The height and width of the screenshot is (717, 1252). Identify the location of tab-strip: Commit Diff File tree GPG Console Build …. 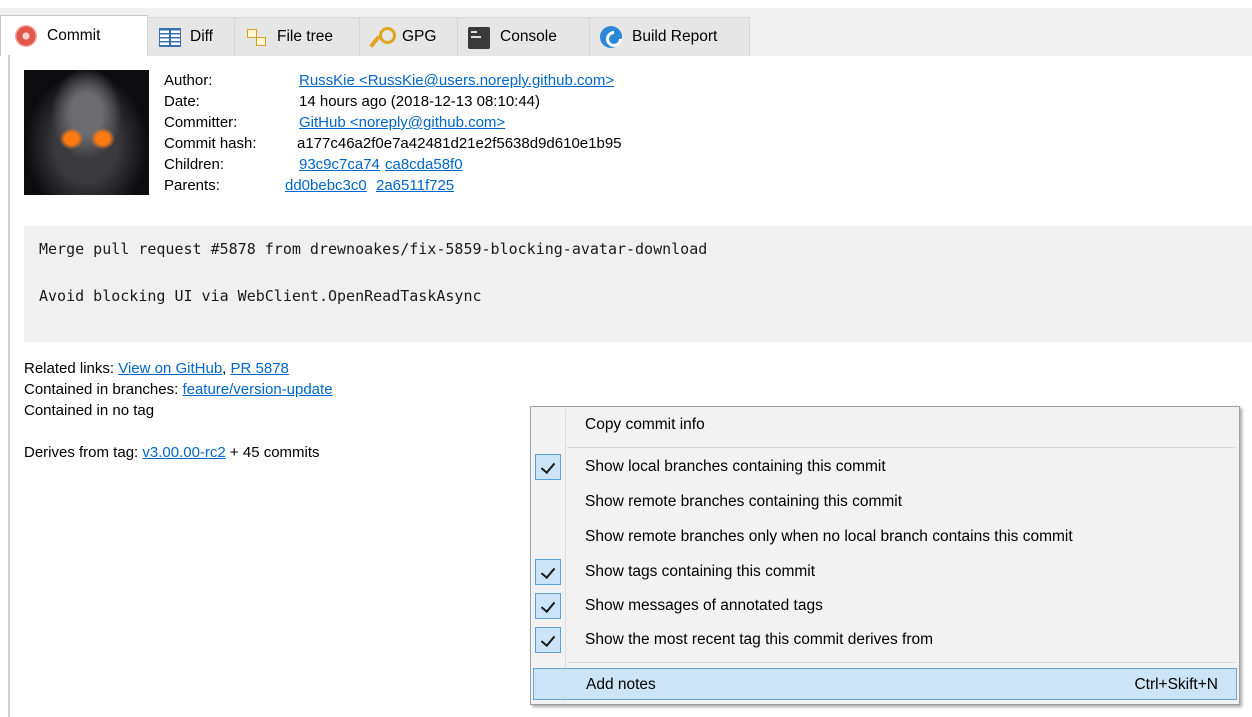
(626, 28).